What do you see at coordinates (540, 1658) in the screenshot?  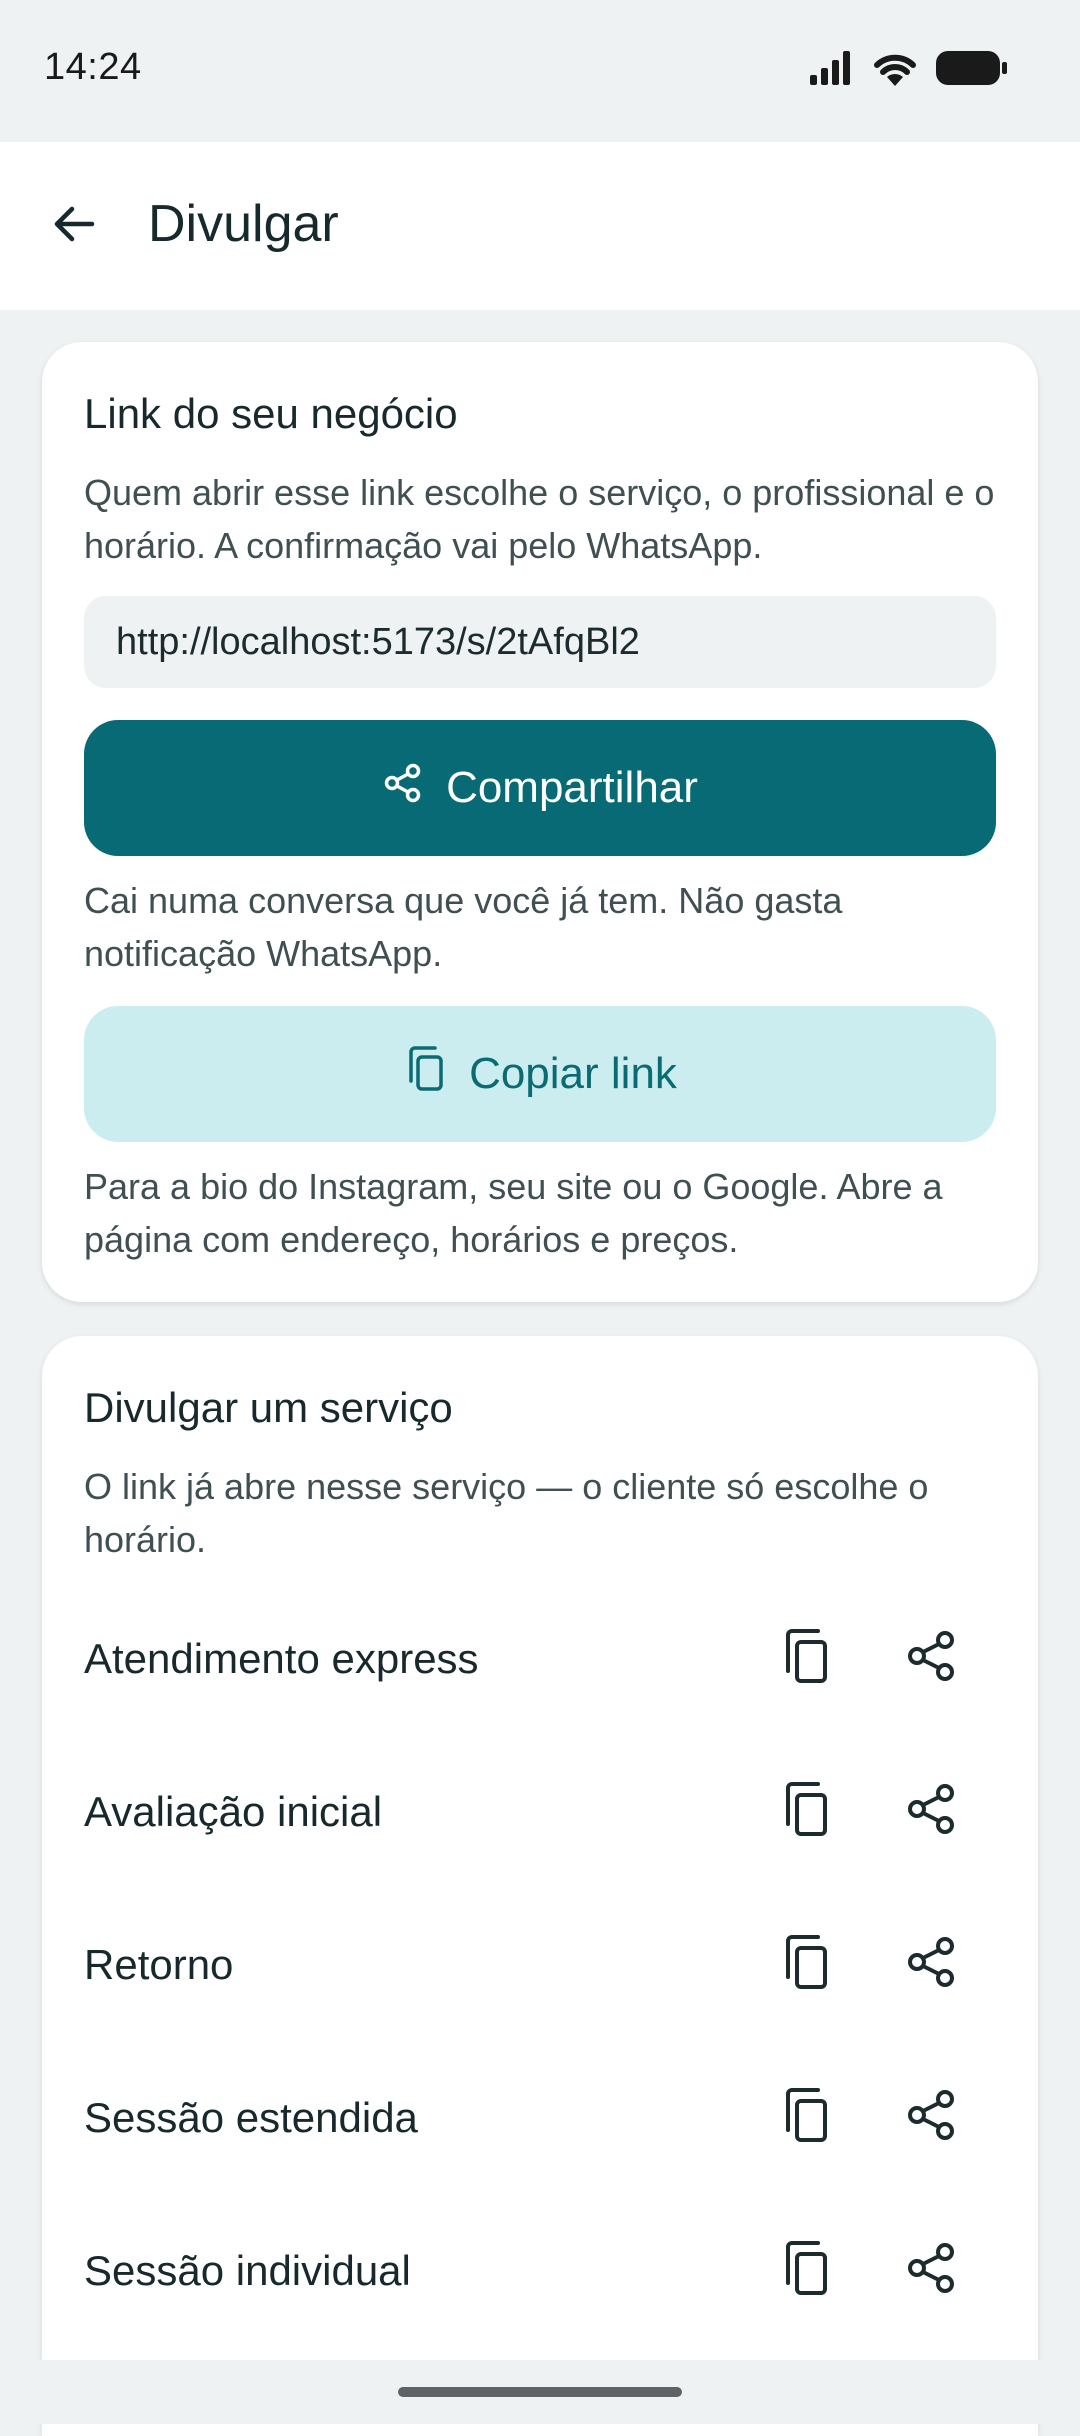 I see `service-row: Atendimento express` at bounding box center [540, 1658].